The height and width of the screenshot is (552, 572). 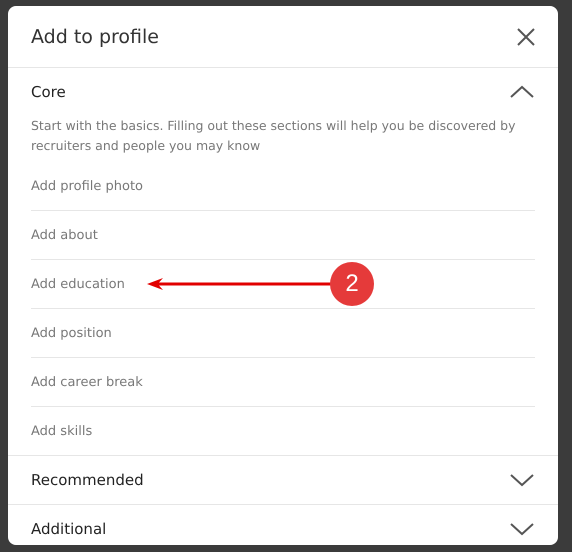 What do you see at coordinates (87, 186) in the screenshot?
I see `menu-item: Add profile photo` at bounding box center [87, 186].